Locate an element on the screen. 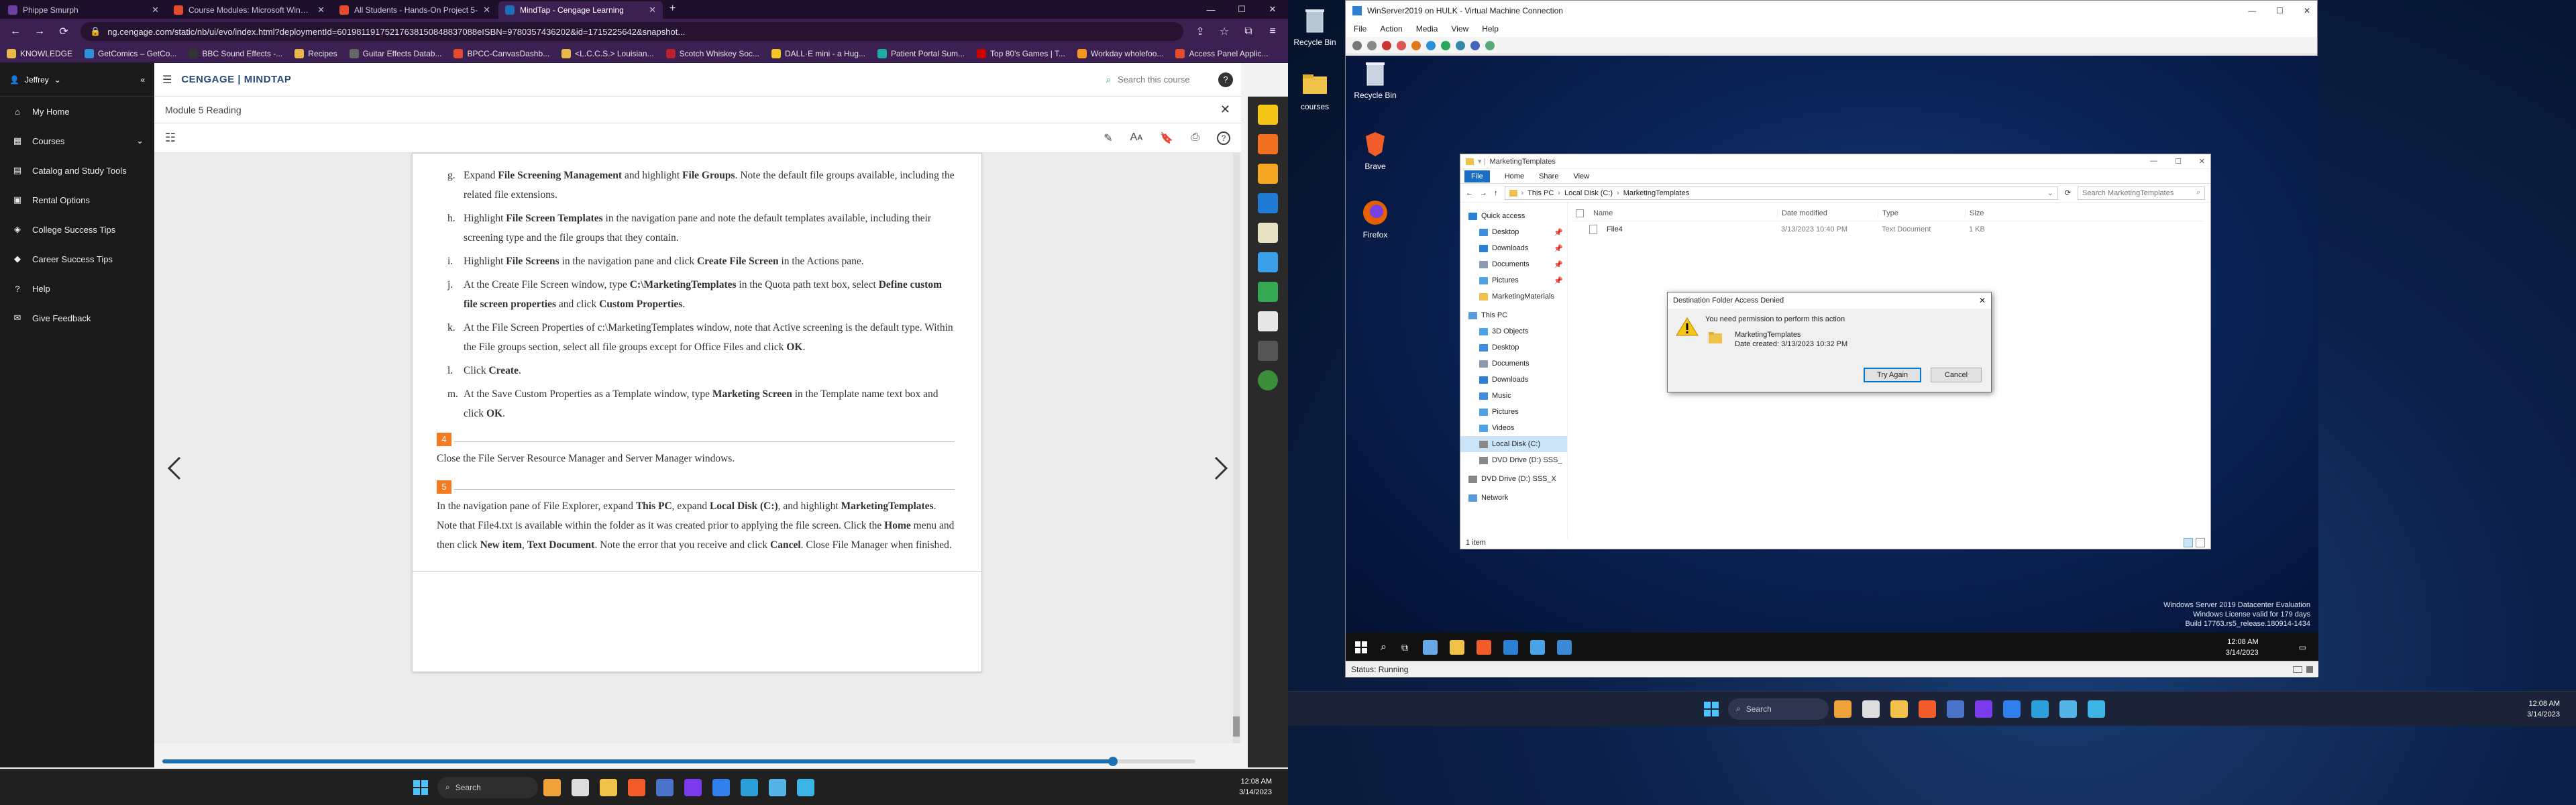 This screenshot has width=2576, height=805. reset-icon is located at coordinates (1445, 45).